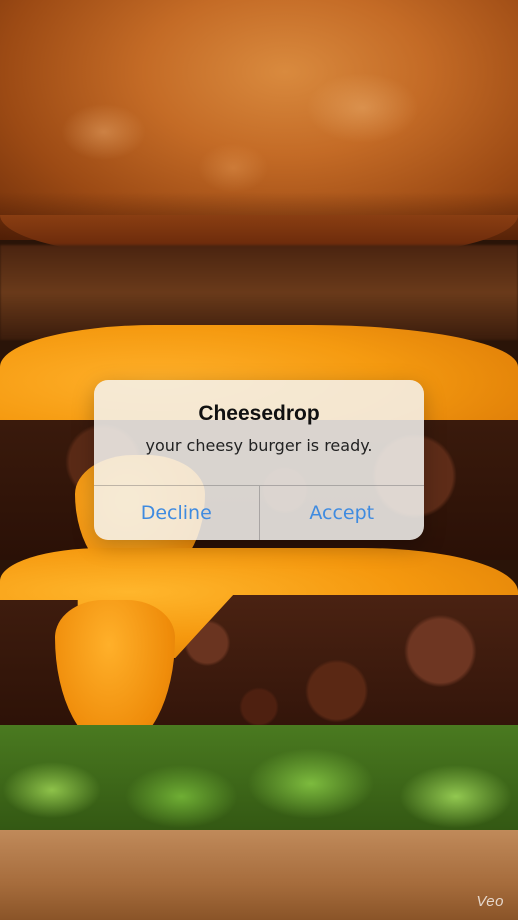 Image resolution: width=518 pixels, height=920 pixels. I want to click on decline-button: Decline, so click(176, 513).